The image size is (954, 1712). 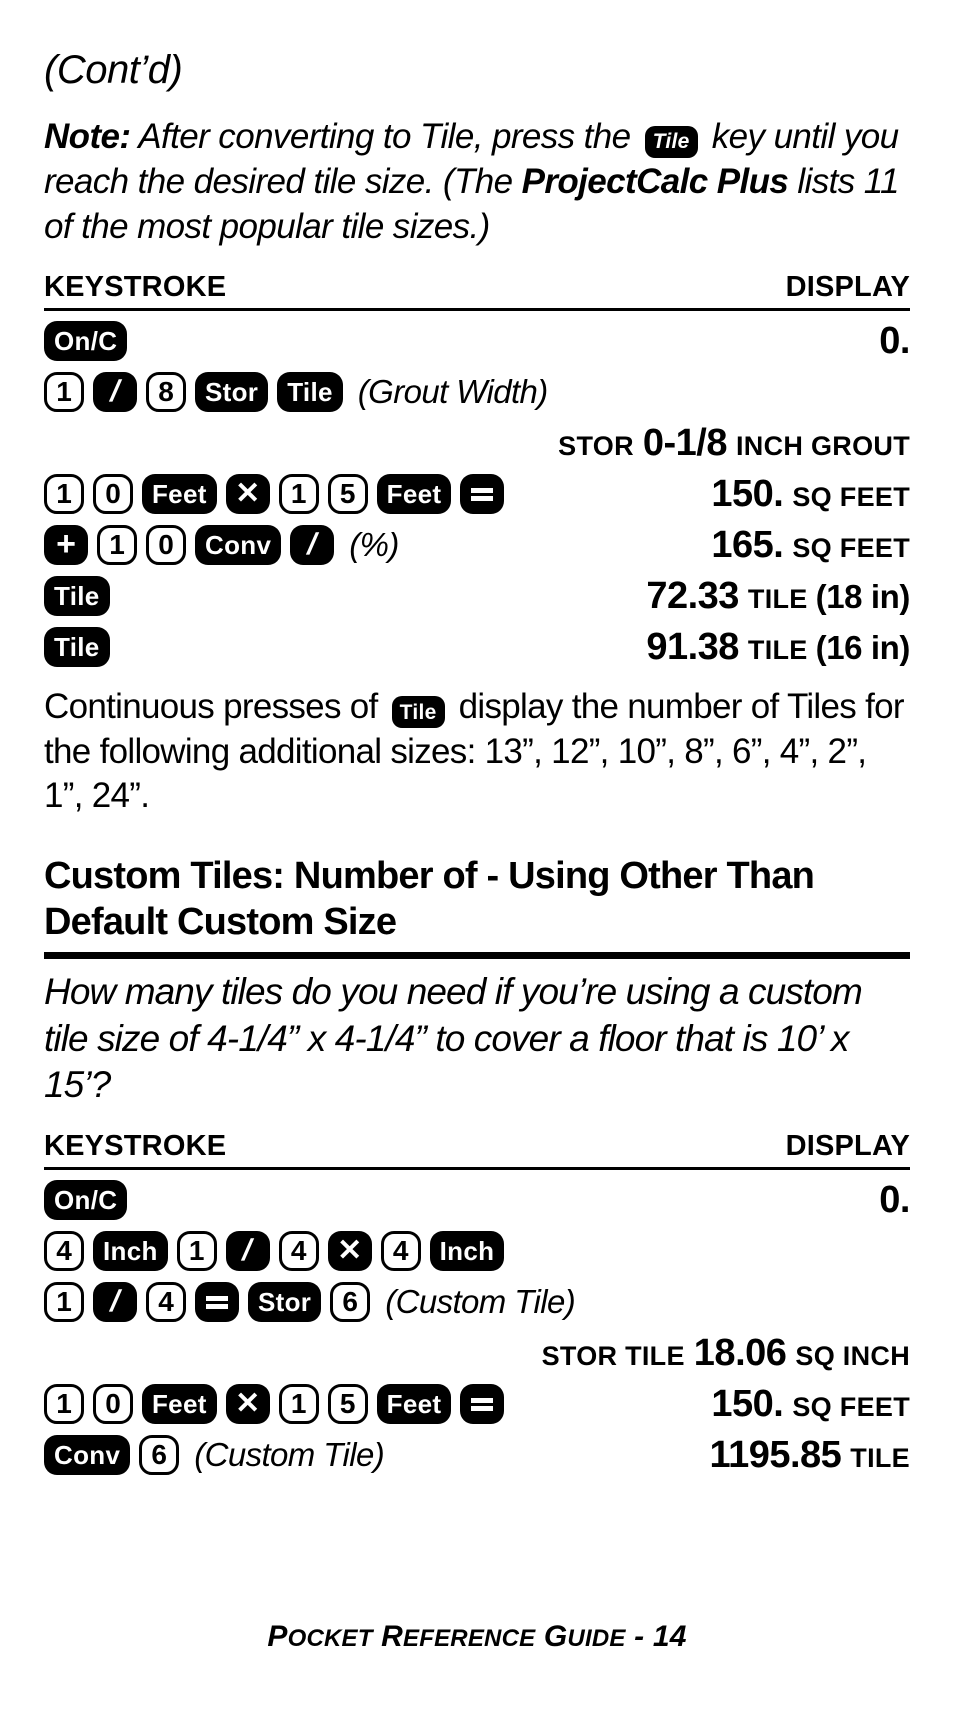 What do you see at coordinates (477, 1146) in the screenshot?
I see `table2-header: KEYSTROKE DISPLAY` at bounding box center [477, 1146].